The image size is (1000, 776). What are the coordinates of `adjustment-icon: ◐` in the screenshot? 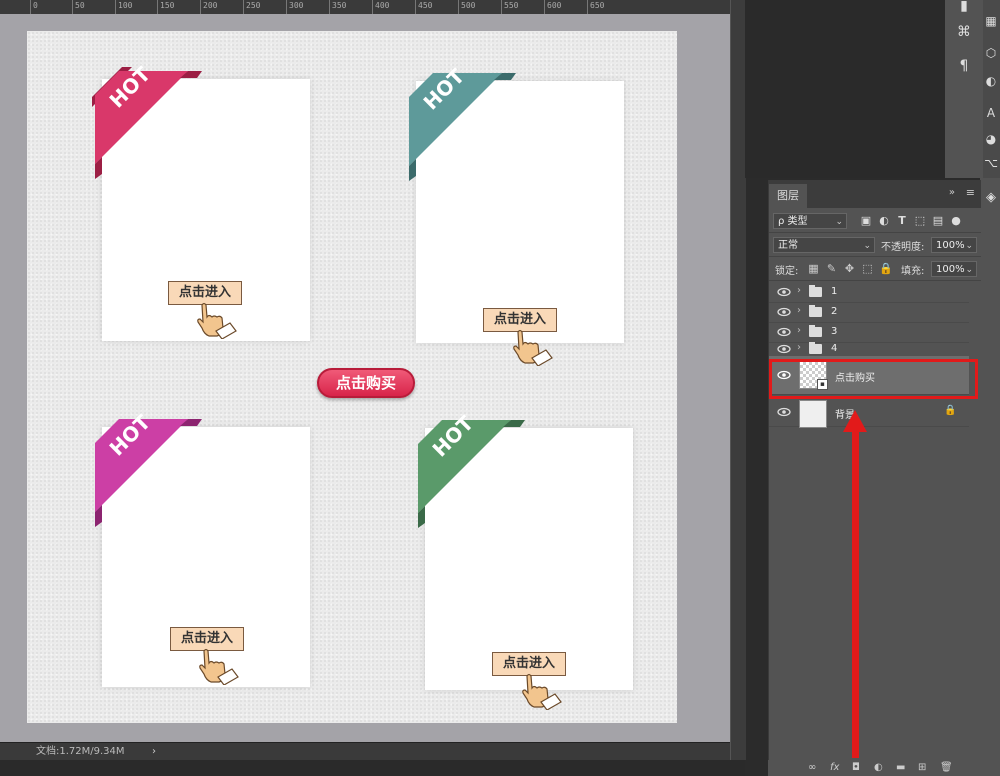 It's located at (878, 767).